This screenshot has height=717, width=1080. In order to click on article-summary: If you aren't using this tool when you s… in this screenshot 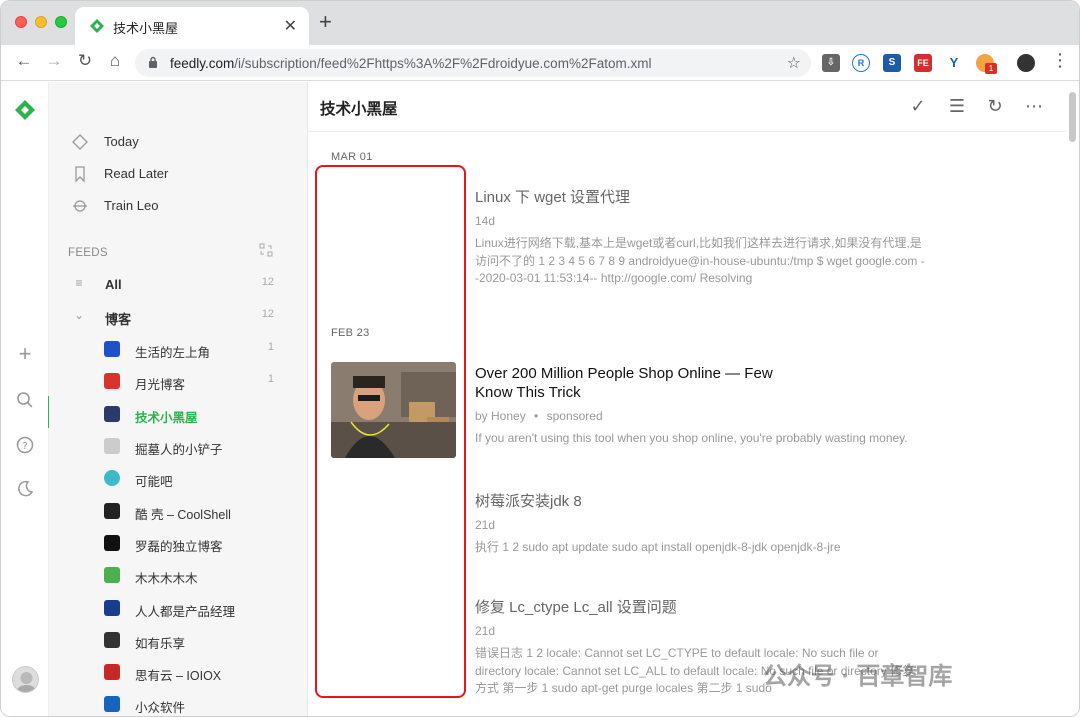, I will do `click(691, 438)`.